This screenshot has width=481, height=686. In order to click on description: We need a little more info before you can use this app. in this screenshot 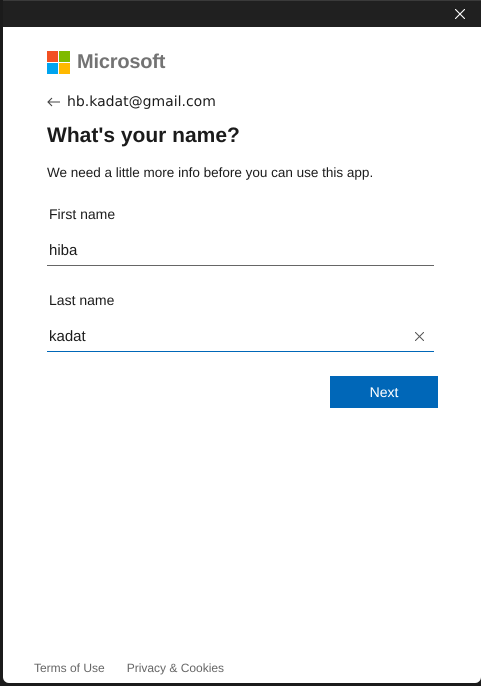, I will do `click(210, 172)`.